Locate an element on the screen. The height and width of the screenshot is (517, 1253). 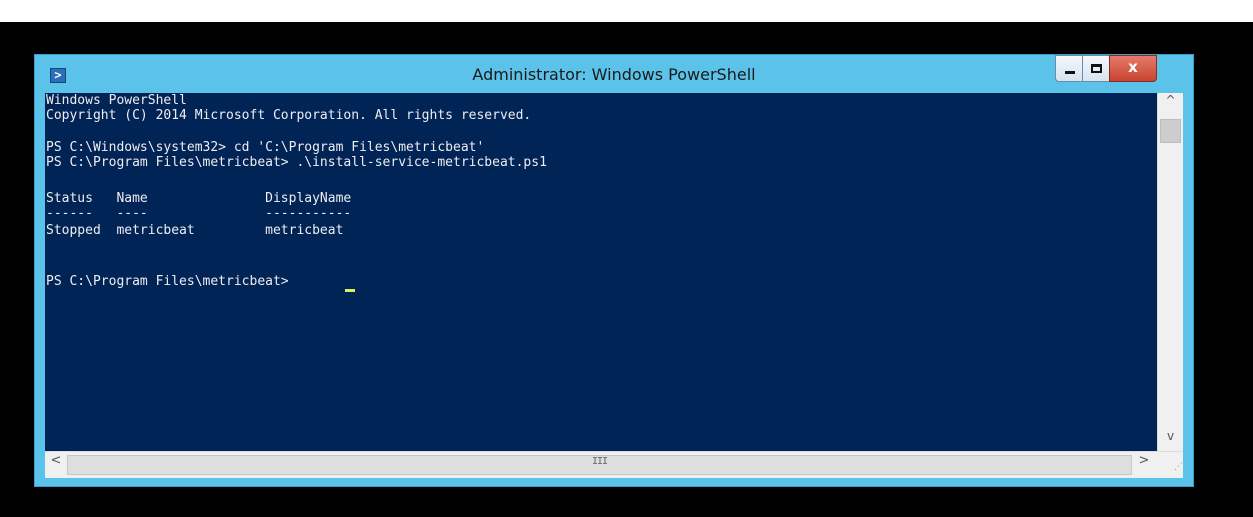
scroll-up-icon: ^ is located at coordinates (1170, 104).